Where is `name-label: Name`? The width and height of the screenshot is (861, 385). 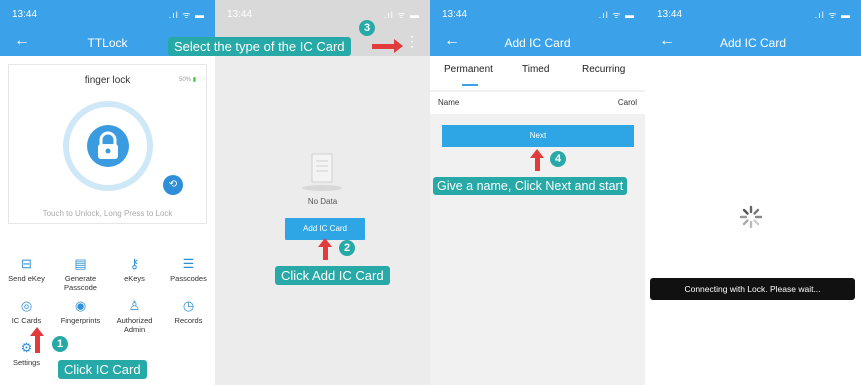
name-label: Name is located at coordinates (449, 102).